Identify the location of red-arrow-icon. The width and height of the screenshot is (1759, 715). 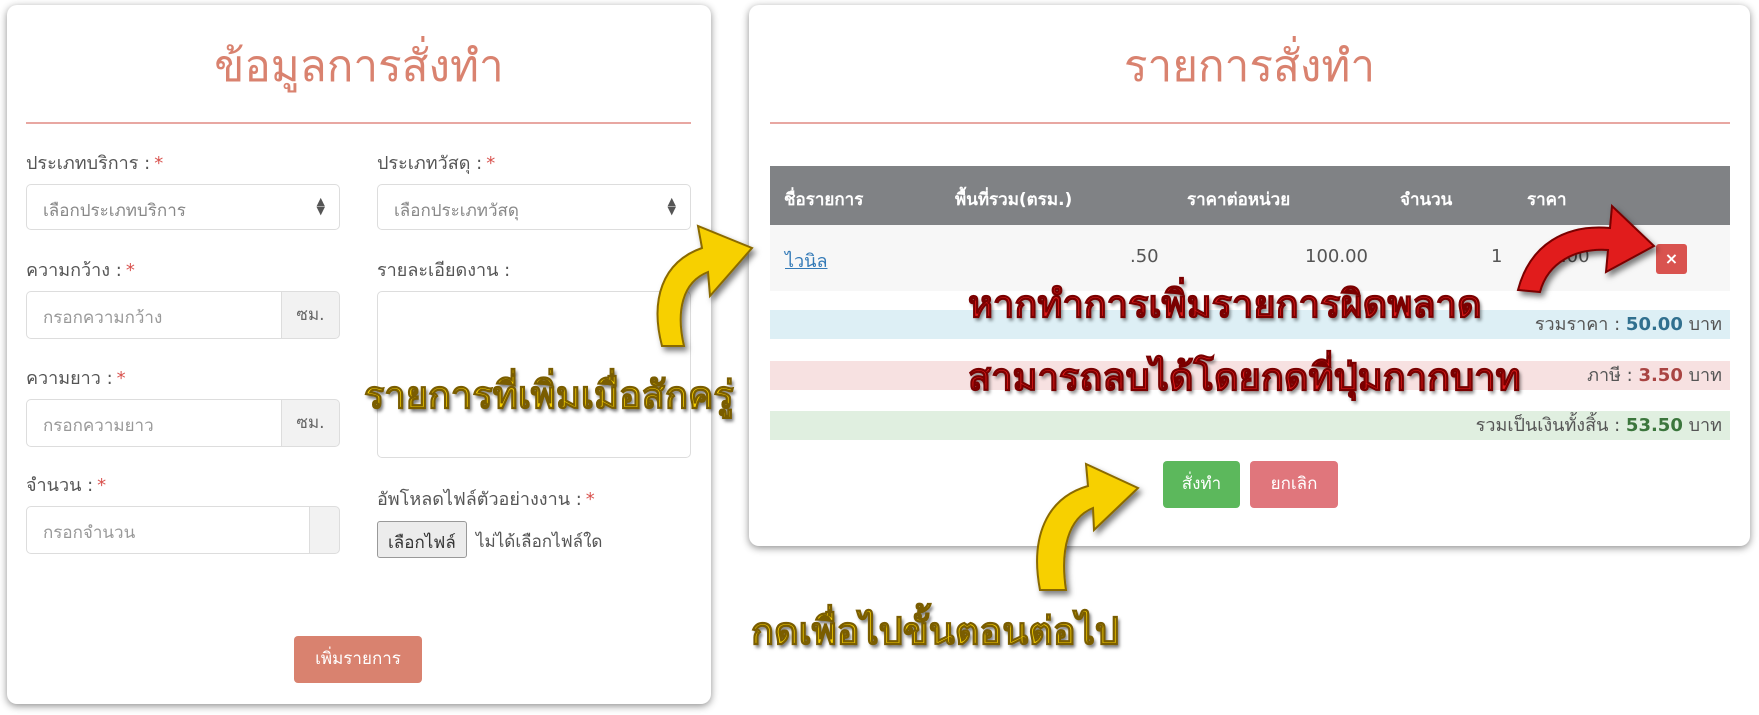
(1586, 248).